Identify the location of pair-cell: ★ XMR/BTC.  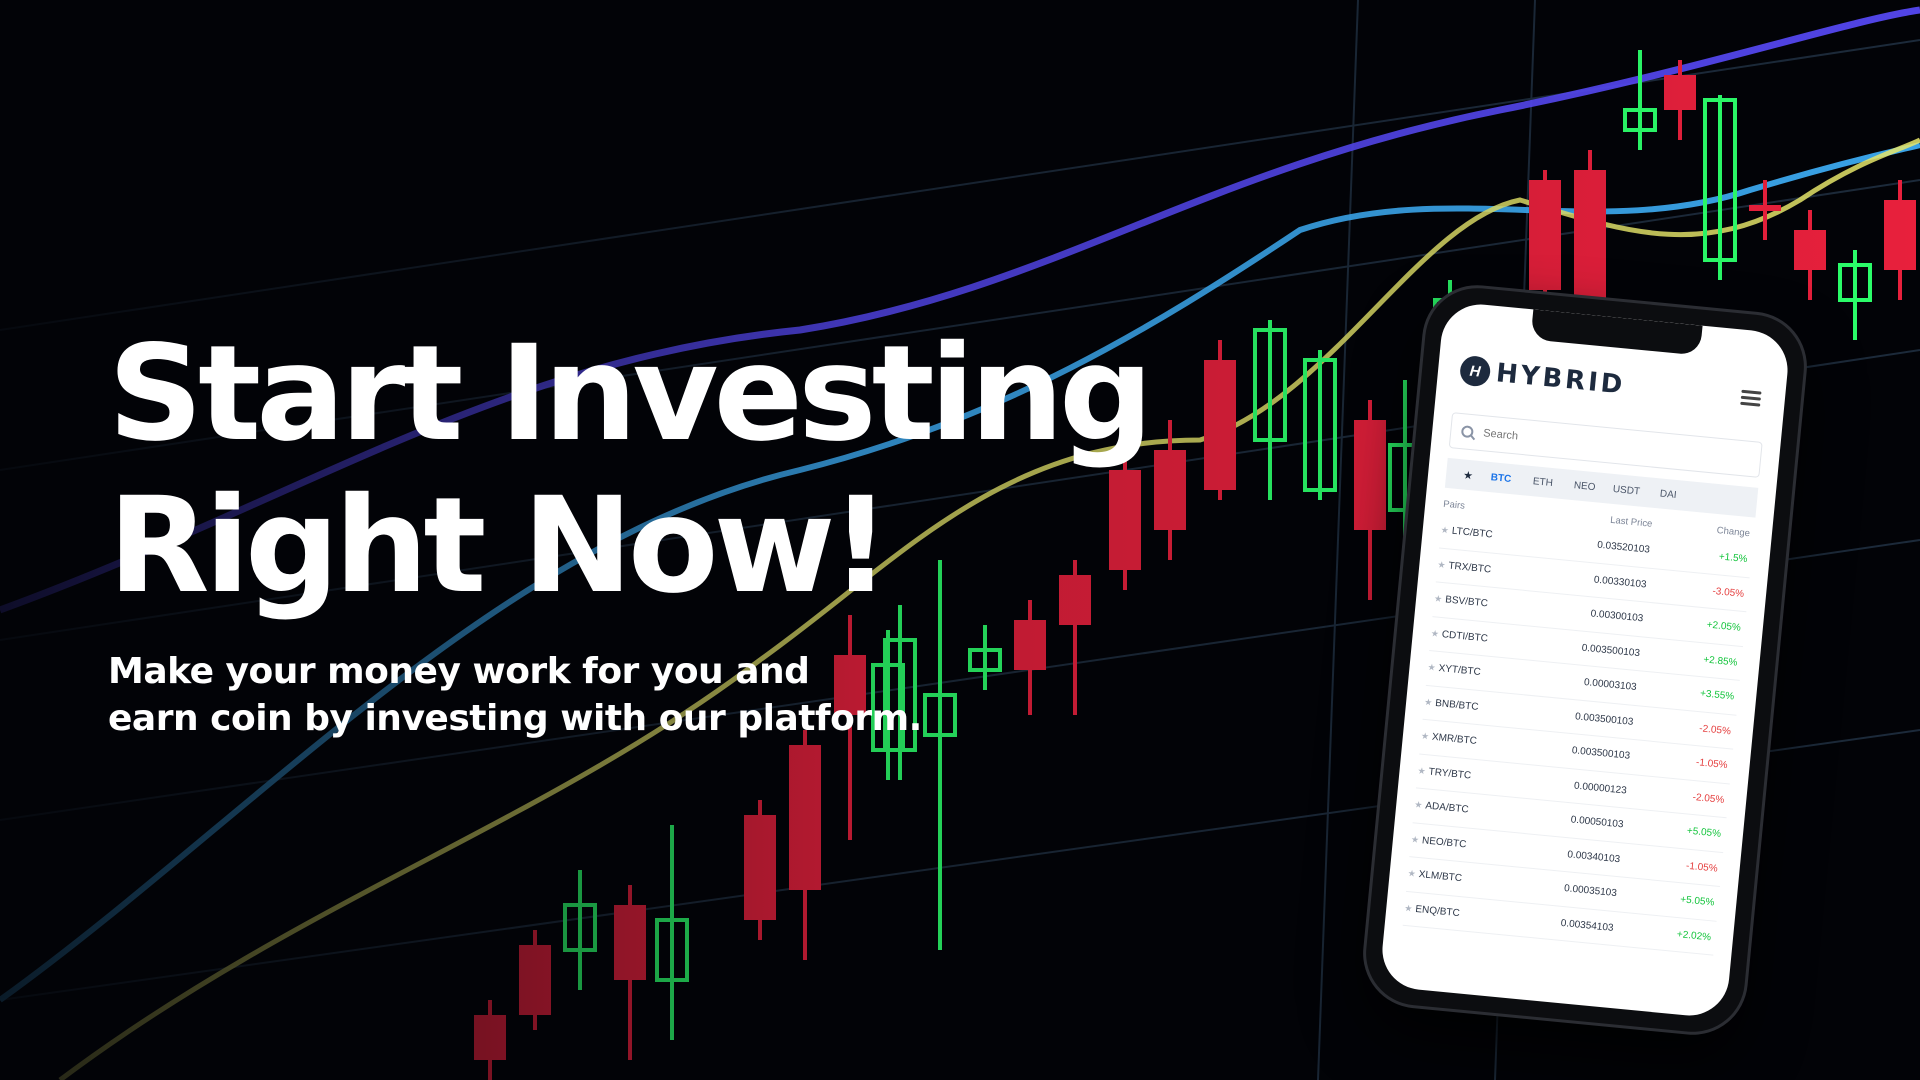
(1470, 741).